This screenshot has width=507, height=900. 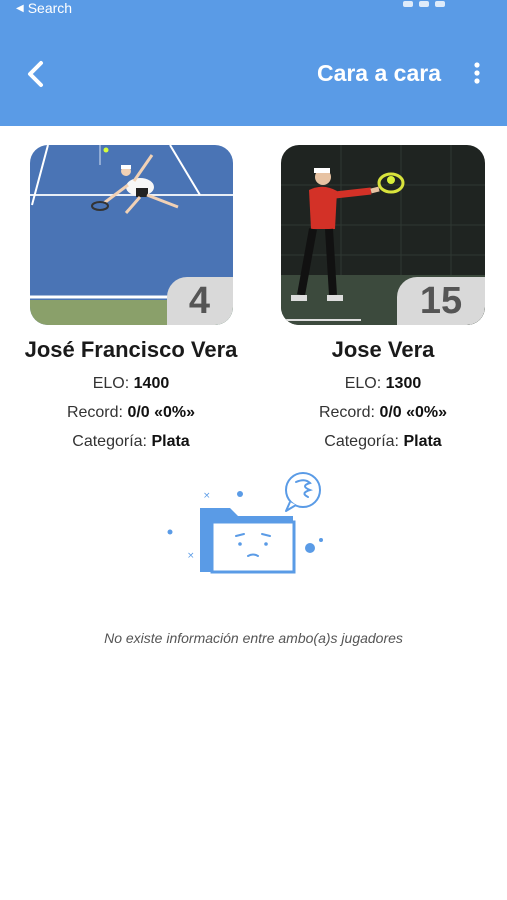 What do you see at coordinates (441, 301) in the screenshot?
I see `rank-badge: 15` at bounding box center [441, 301].